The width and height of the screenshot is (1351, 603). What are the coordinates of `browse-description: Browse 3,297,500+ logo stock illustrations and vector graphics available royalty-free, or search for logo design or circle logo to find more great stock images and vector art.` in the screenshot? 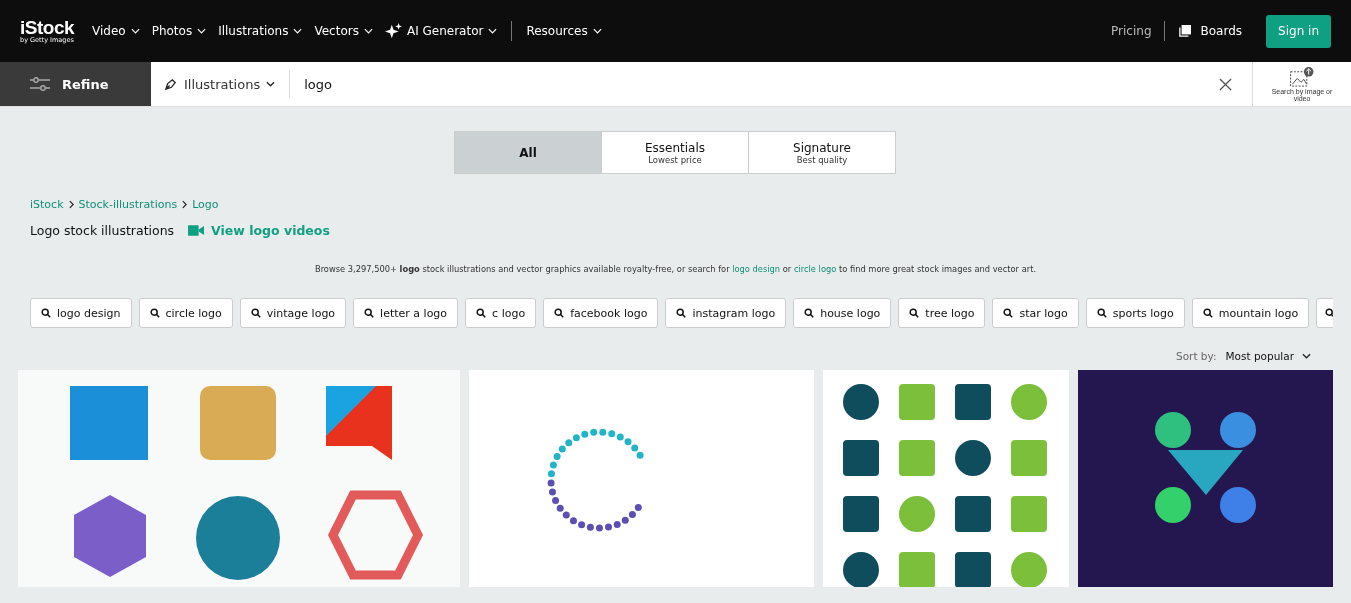 It's located at (675, 269).